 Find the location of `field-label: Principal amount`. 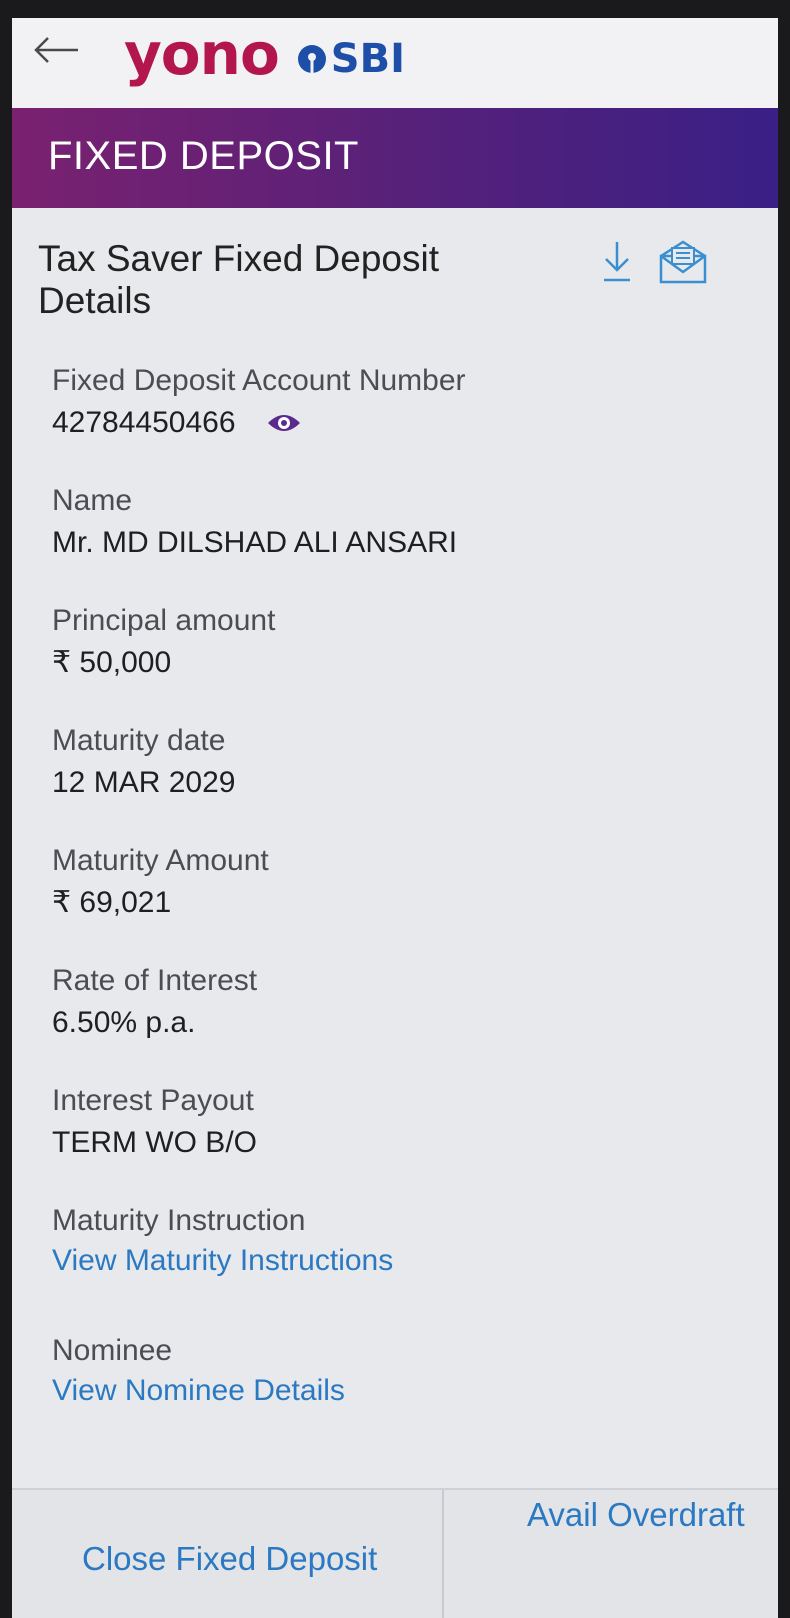

field-label: Principal amount is located at coordinates (164, 620).